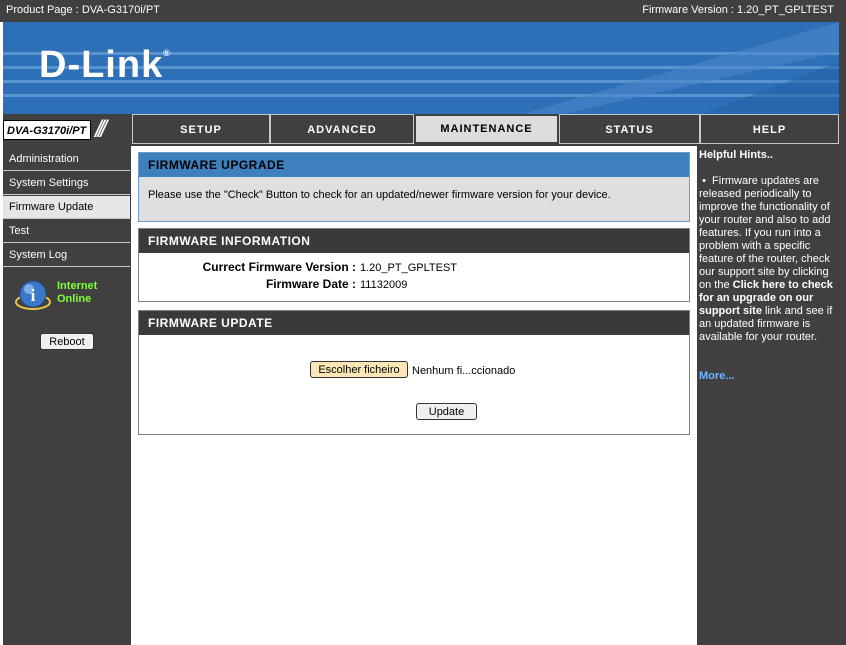 The width and height of the screenshot is (846, 645). Describe the element at coordinates (769, 129) in the screenshot. I see `tab-help: HELP` at that location.